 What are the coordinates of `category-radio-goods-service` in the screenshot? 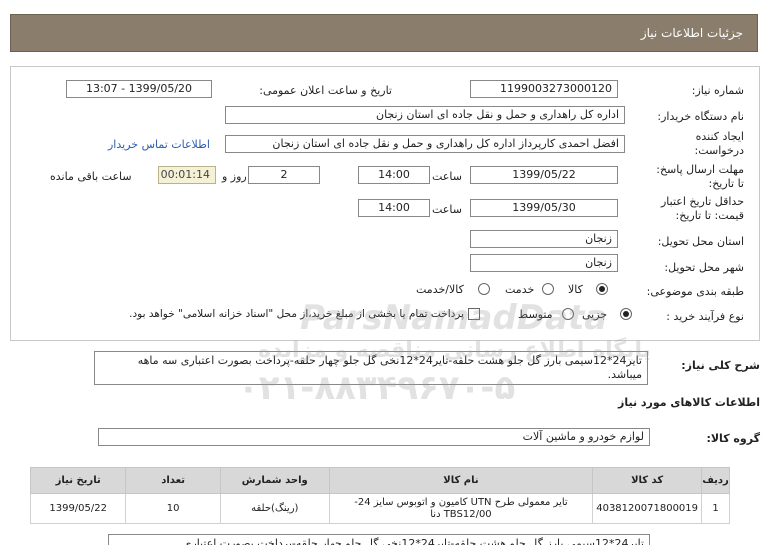 It's located at (484, 289).